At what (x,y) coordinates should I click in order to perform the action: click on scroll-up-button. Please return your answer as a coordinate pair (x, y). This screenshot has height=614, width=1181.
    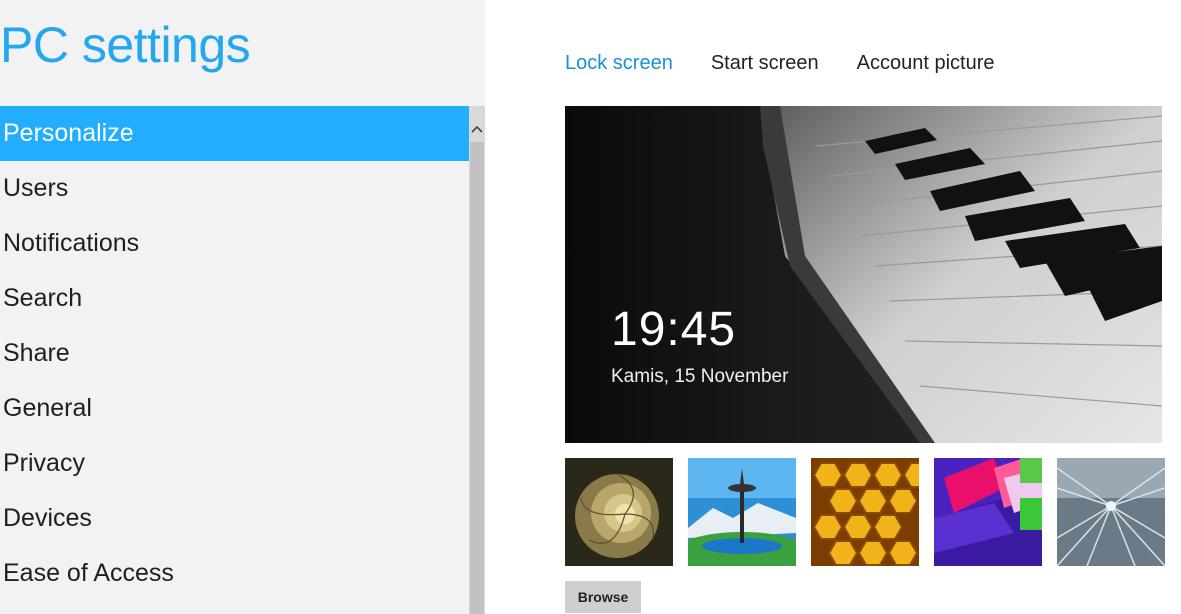
    Looking at the image, I should click on (477, 129).